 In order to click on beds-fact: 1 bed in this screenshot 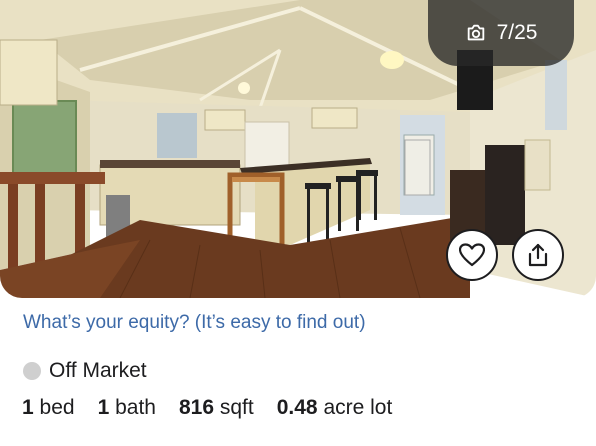, I will do `click(51, 408)`.